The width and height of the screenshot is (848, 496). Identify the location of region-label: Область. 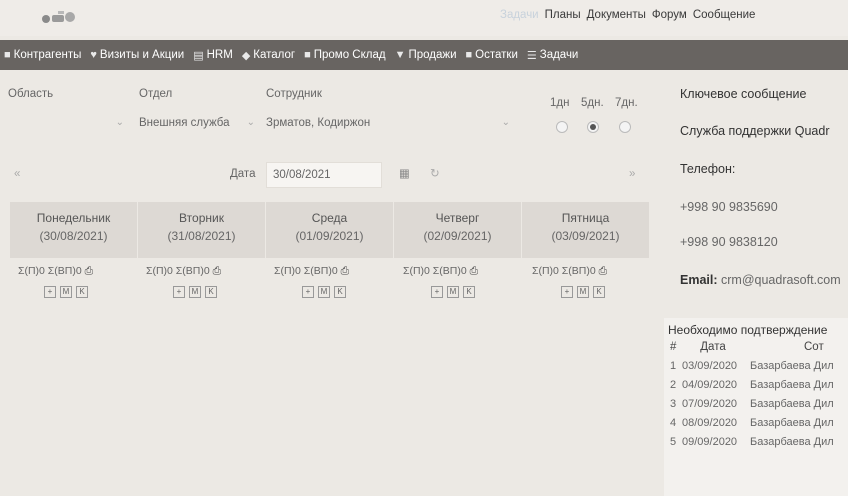
(31, 94).